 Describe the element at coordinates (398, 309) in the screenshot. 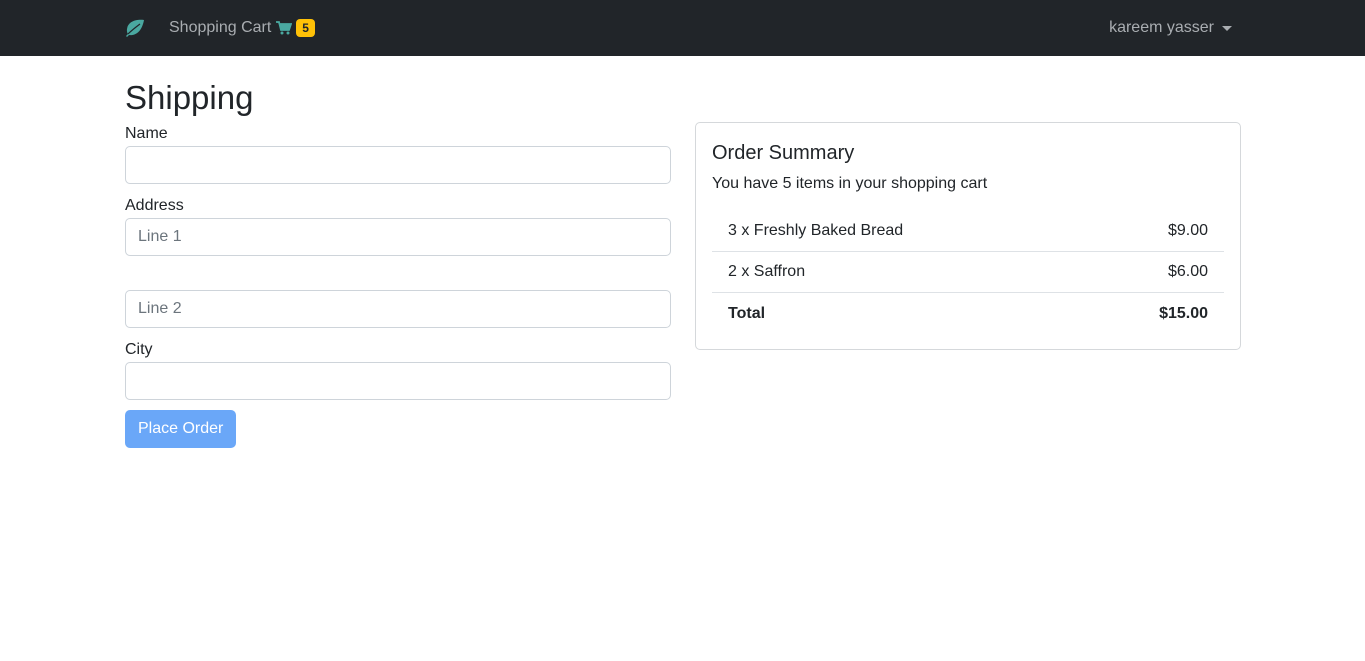

I see `address-line2-field` at that location.